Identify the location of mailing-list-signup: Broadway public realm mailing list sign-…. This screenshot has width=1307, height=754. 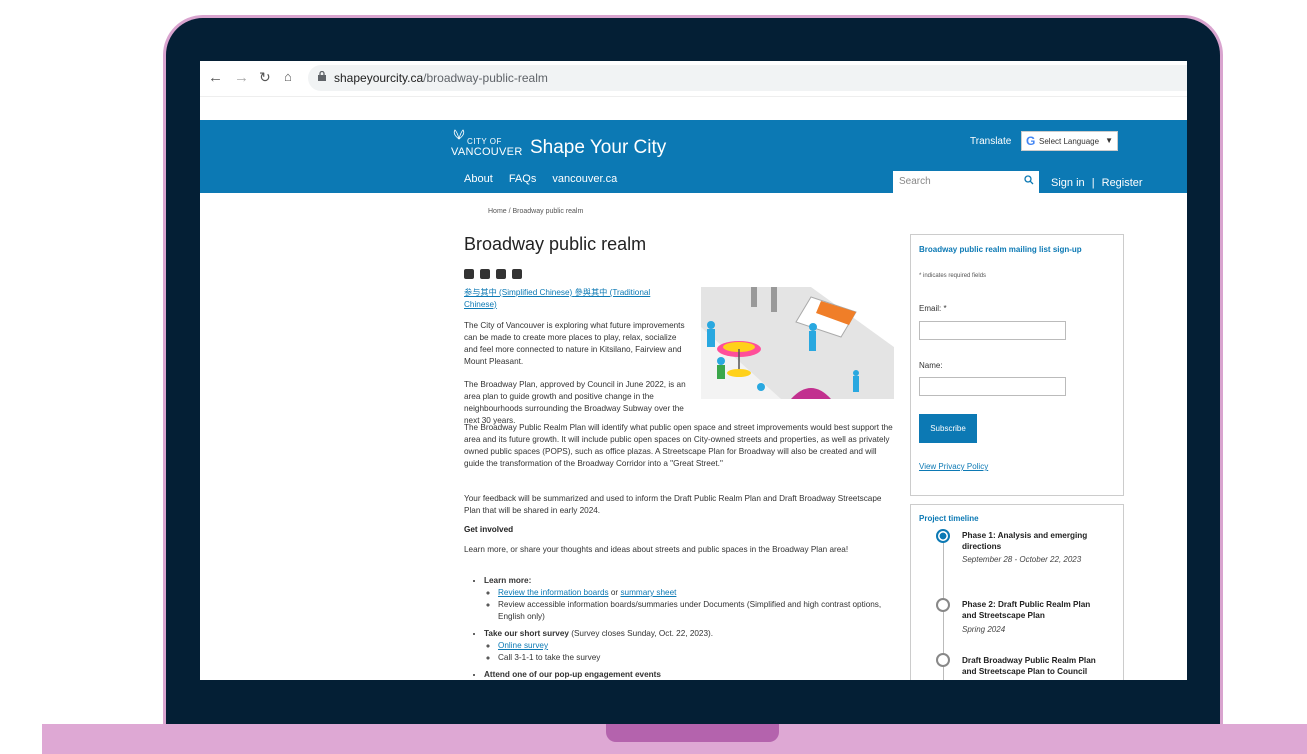
(1017, 365).